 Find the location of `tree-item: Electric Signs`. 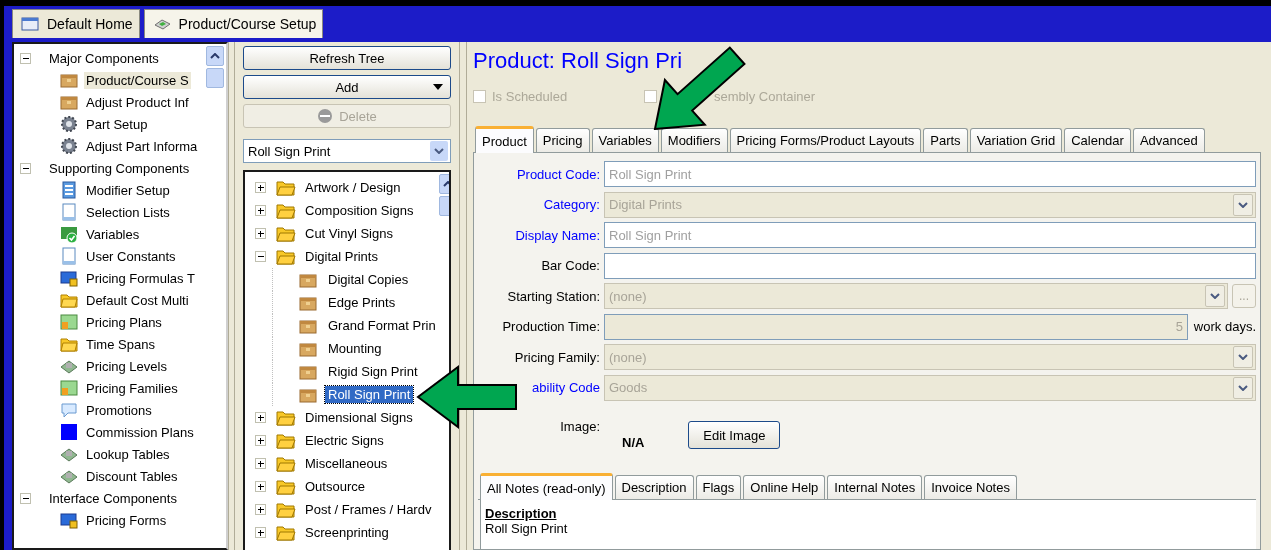

tree-item: Electric Signs is located at coordinates (344, 440).